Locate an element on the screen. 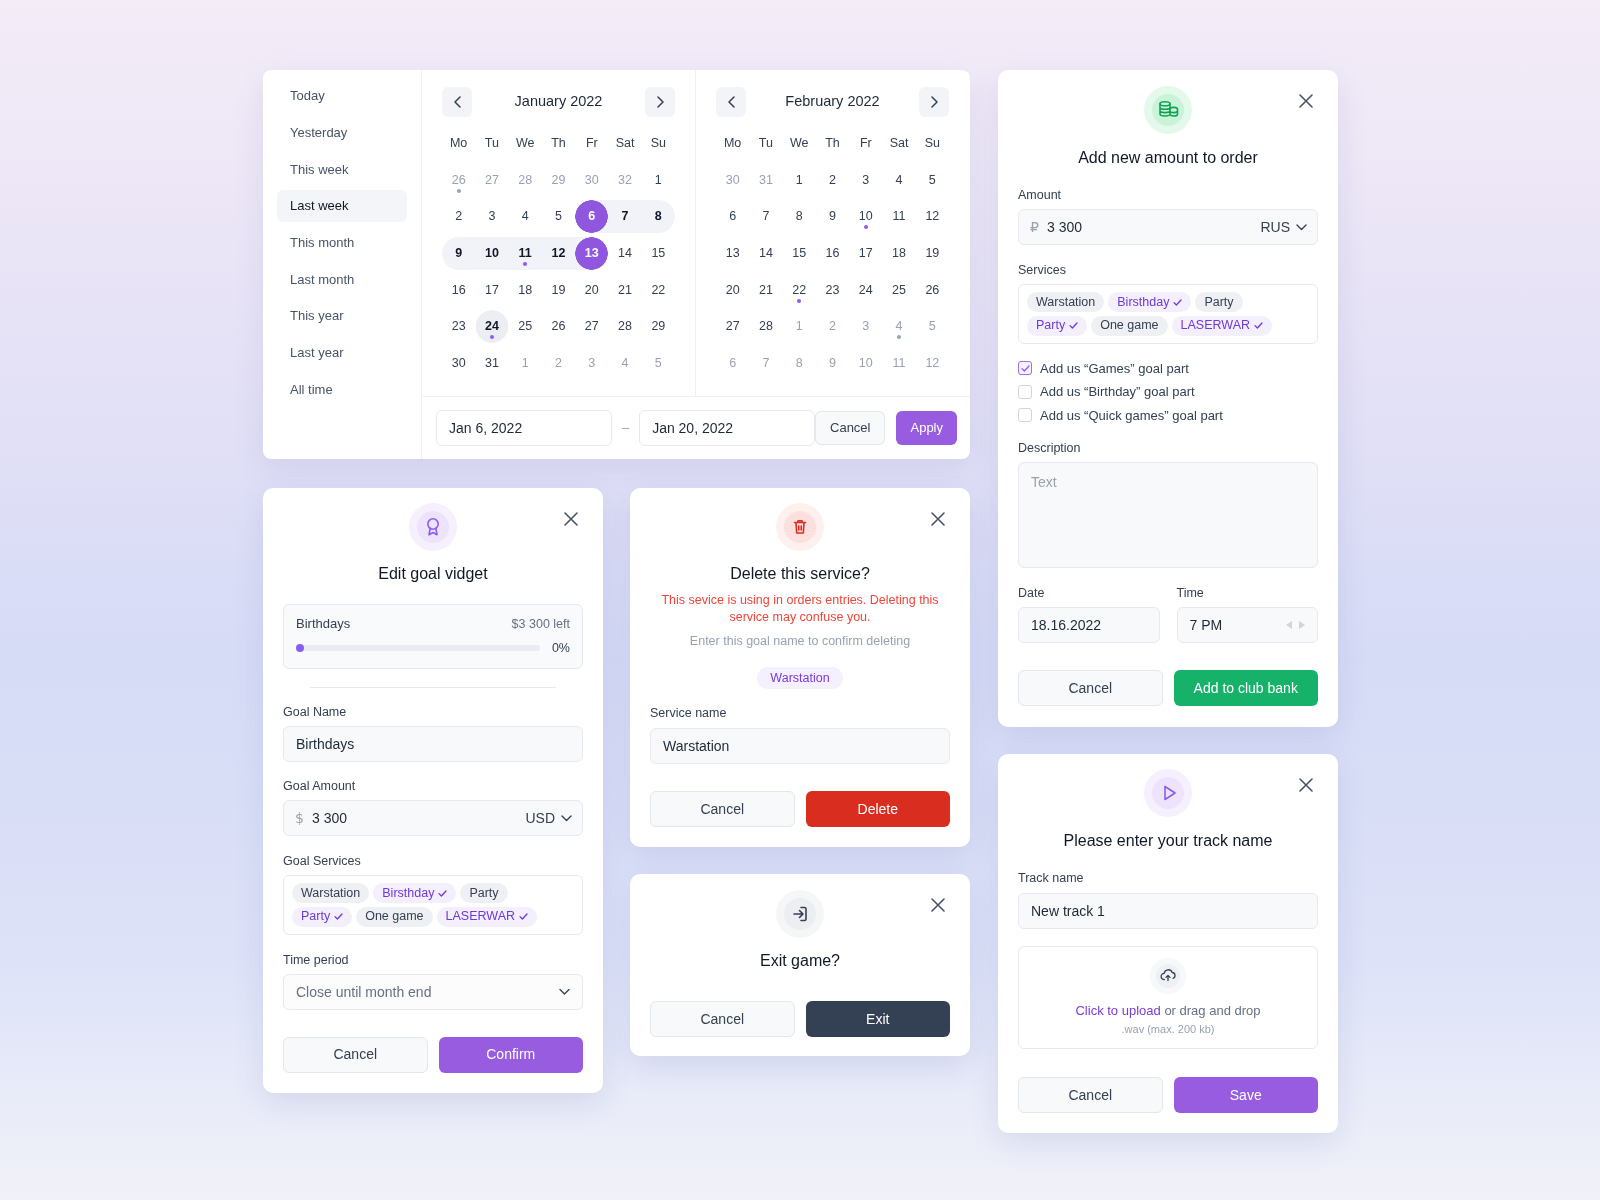  checkbox is located at coordinates (1025, 368).